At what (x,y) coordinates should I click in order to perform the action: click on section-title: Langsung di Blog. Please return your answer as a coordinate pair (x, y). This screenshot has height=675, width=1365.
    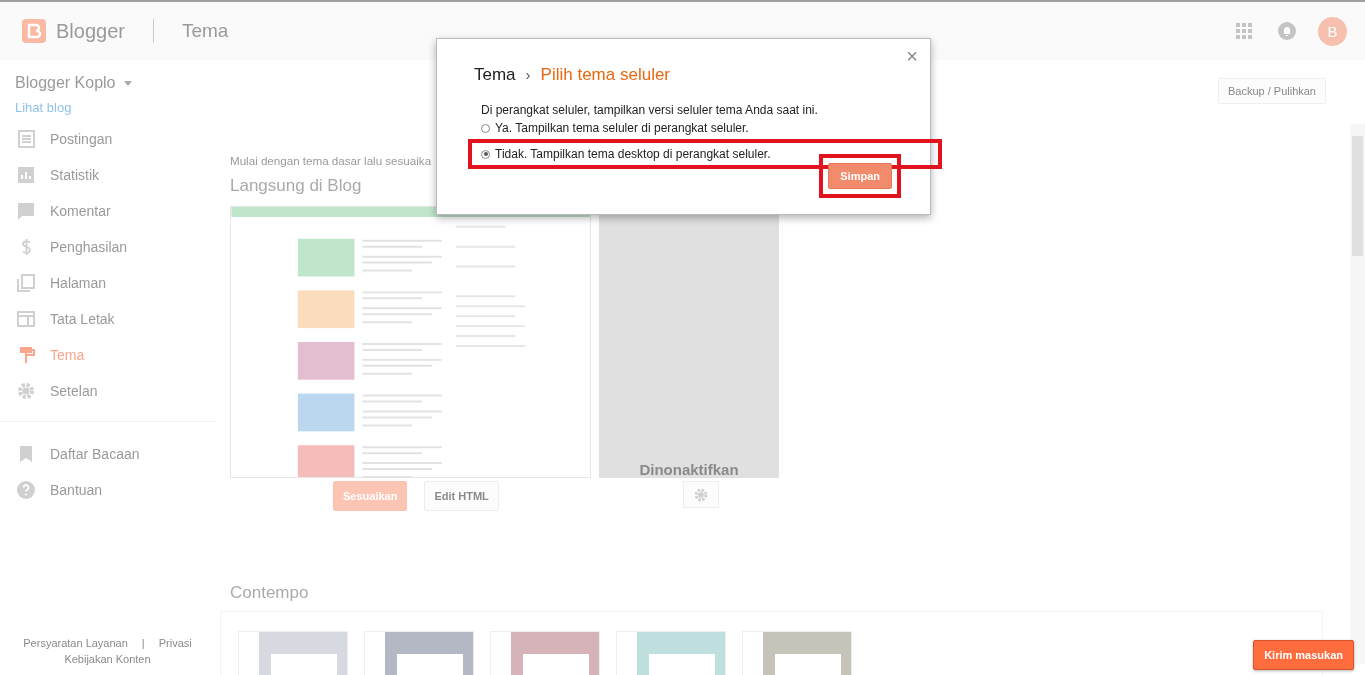
    Looking at the image, I should click on (296, 186).